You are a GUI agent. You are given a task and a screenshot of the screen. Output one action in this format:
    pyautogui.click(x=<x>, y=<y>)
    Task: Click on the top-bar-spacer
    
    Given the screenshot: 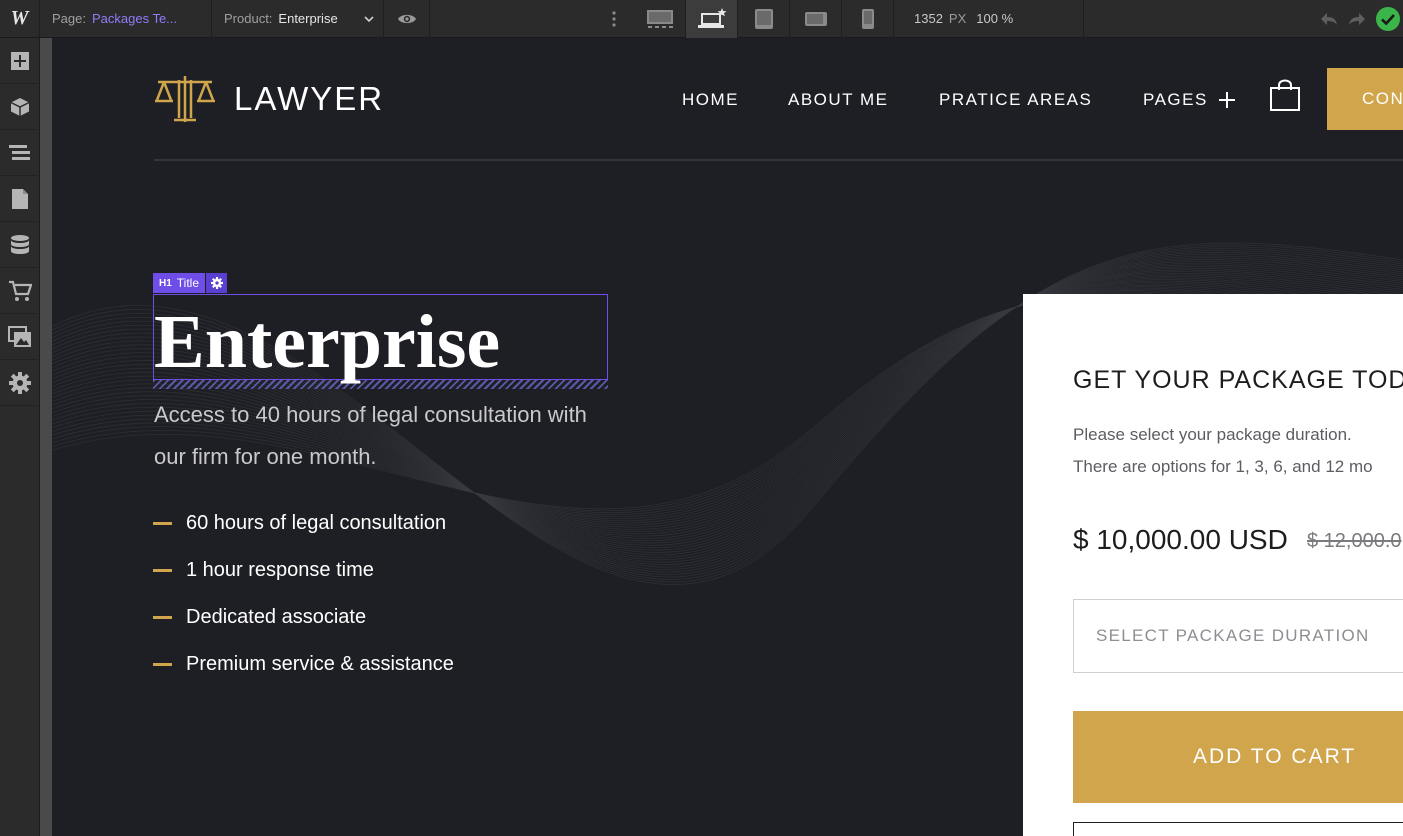 What is the action you would take?
    pyautogui.click(x=532, y=19)
    